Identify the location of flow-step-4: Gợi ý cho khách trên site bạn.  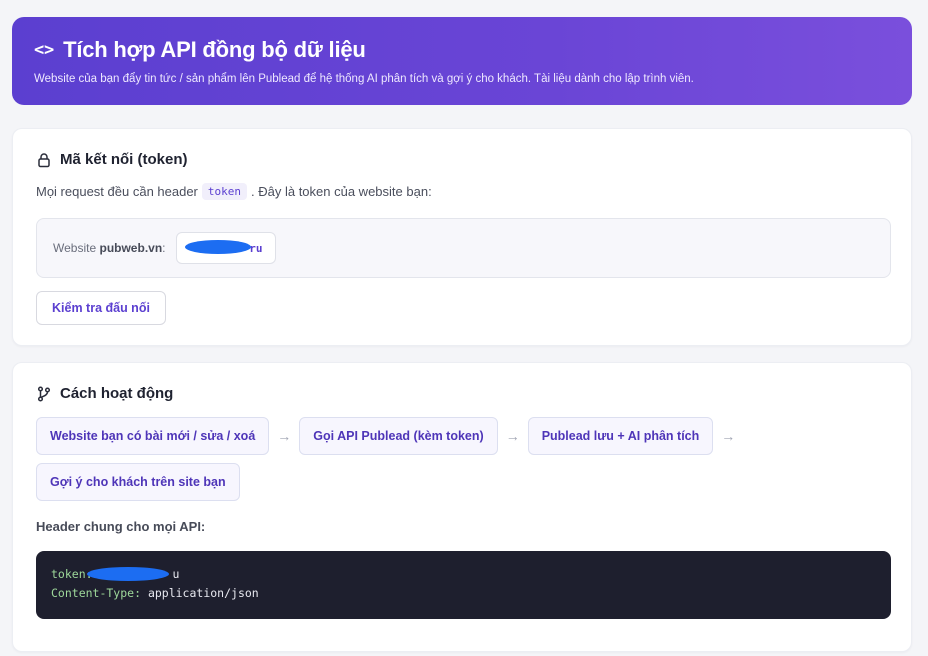
(138, 482).